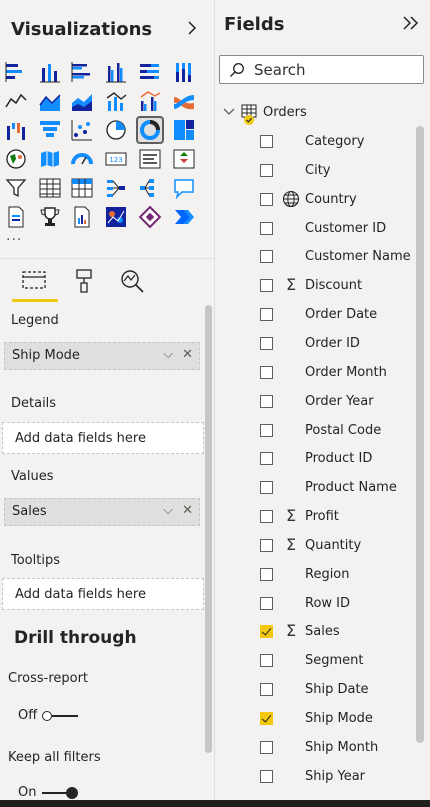 This screenshot has height=807, width=430. Describe the element at coordinates (50, 159) in the screenshot. I see `filled-map-icon` at that location.